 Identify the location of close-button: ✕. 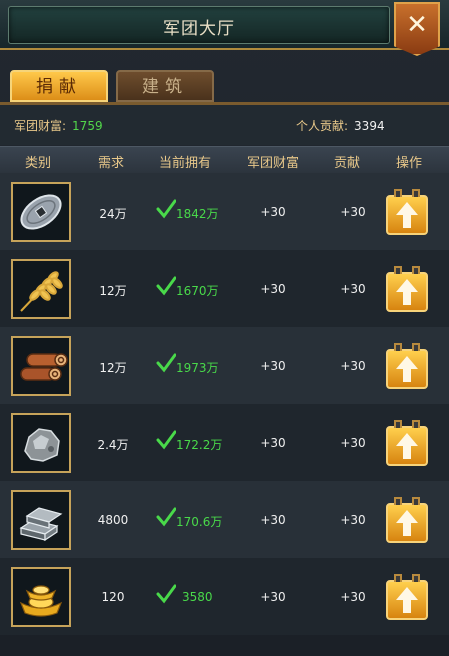
(417, 29).